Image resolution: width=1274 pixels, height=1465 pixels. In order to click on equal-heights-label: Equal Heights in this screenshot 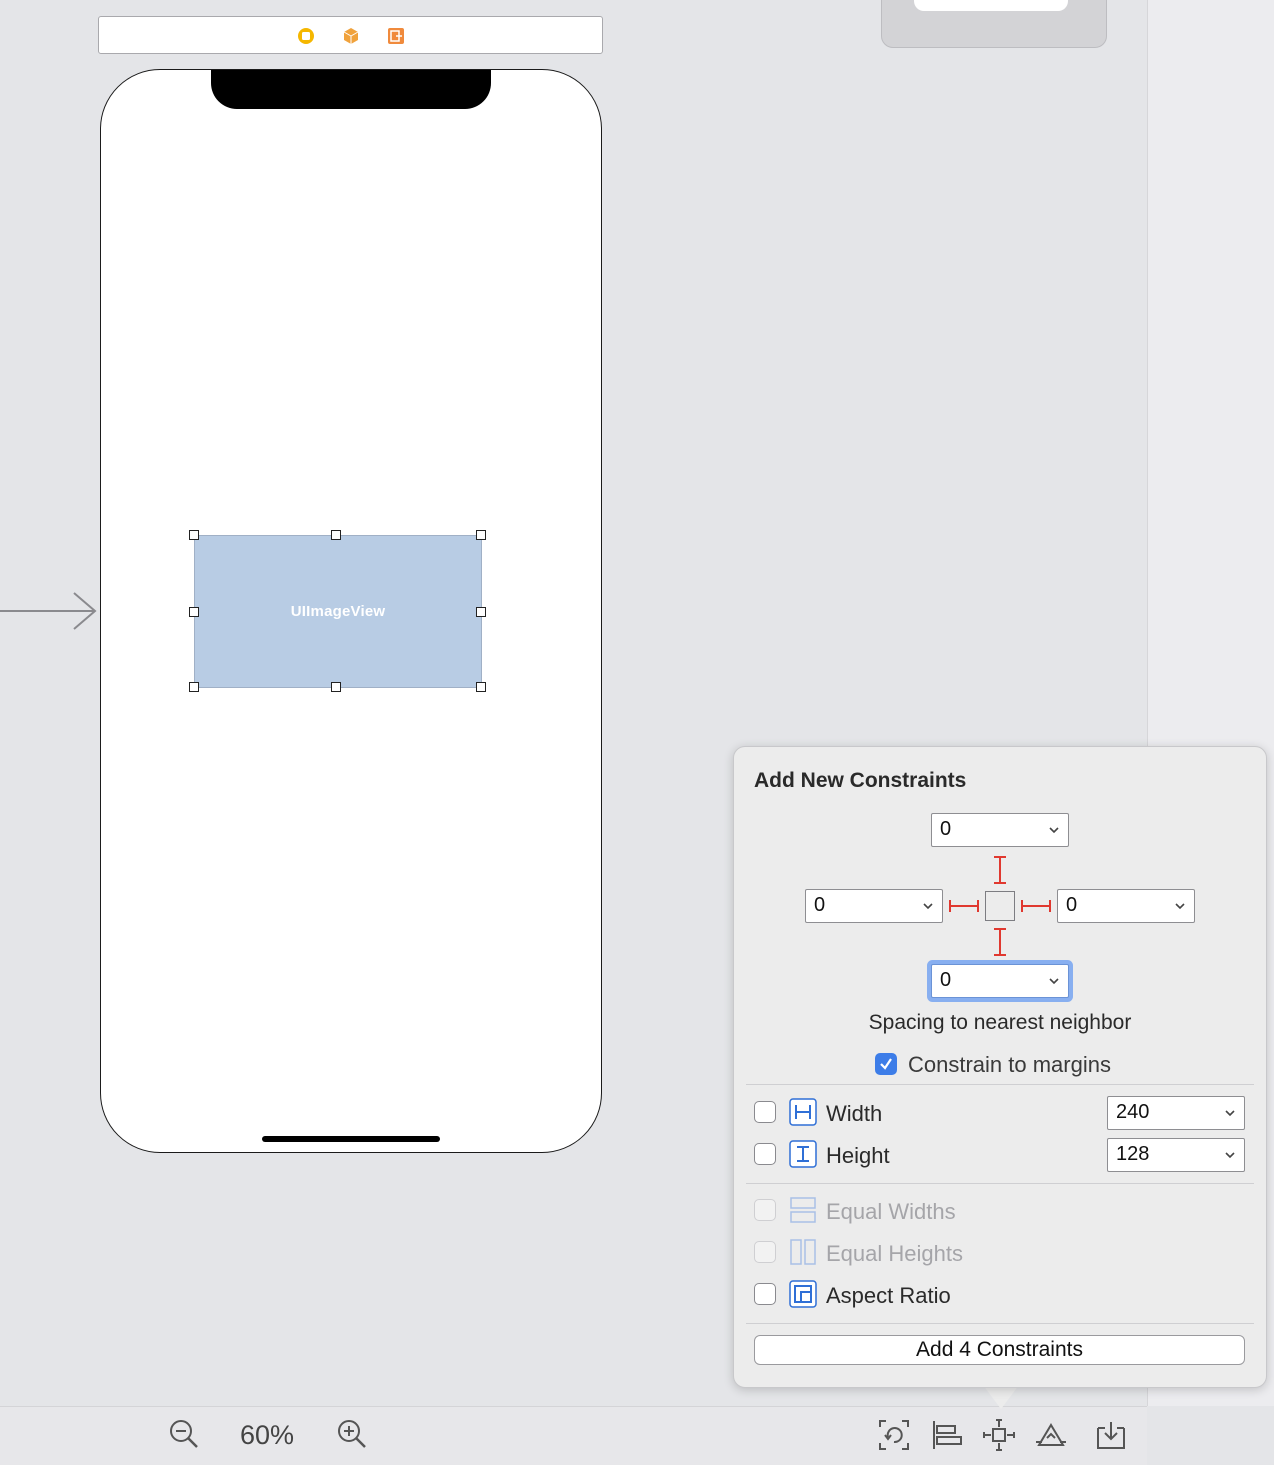, I will do `click(894, 1253)`.